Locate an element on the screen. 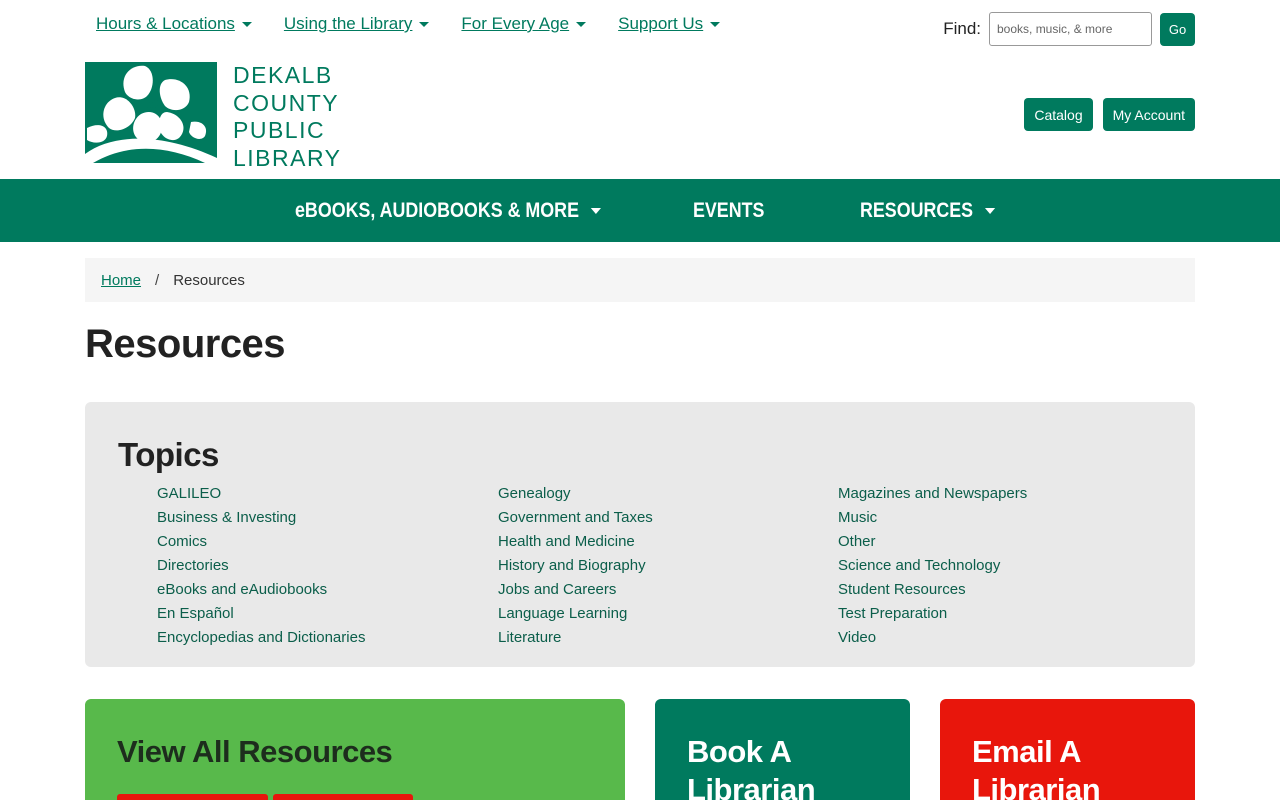  dogwood-flower-icon is located at coordinates (151, 112).